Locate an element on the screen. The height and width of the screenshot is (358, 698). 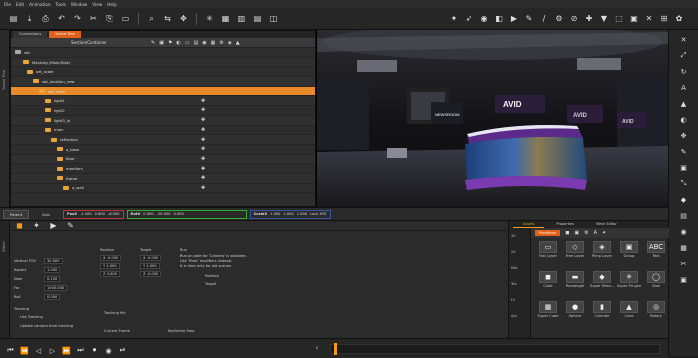
column-icon: ◉ is located at coordinates (204, 43).